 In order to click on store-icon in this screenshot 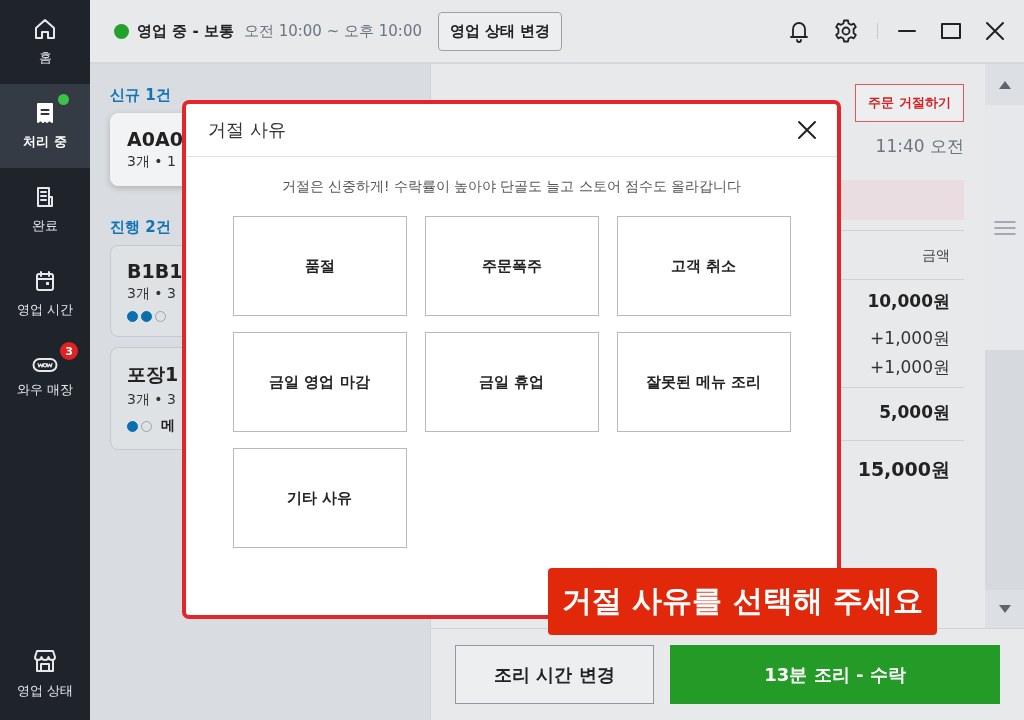, I will do `click(45, 661)`.